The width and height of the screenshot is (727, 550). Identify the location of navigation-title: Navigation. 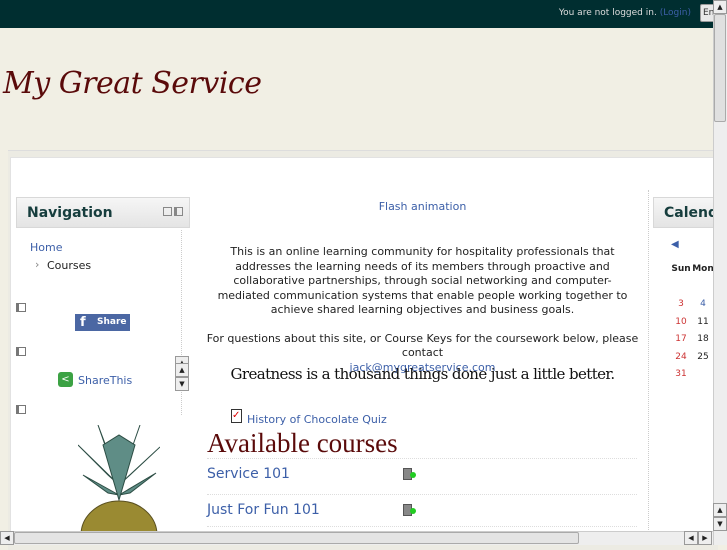
(70, 213).